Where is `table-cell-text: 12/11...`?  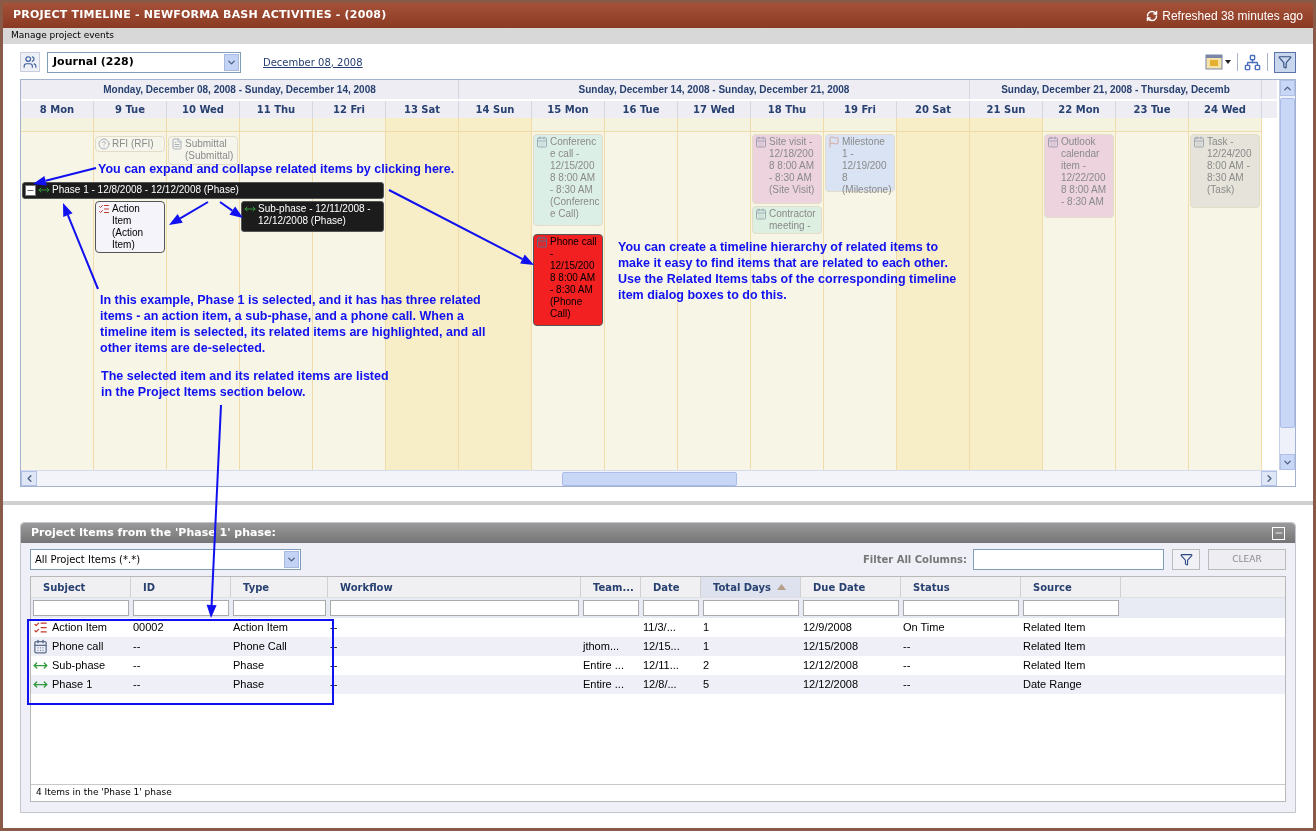
table-cell-text: 12/11... is located at coordinates (661, 666).